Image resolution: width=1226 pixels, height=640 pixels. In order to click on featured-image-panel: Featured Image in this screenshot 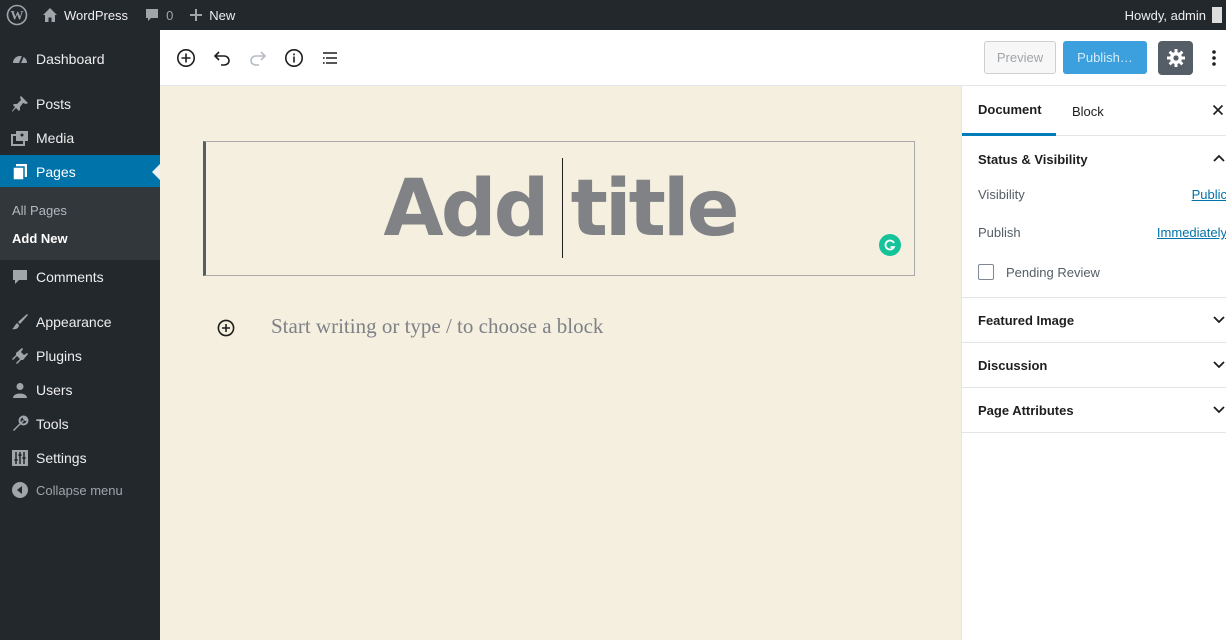, I will do `click(1094, 320)`.